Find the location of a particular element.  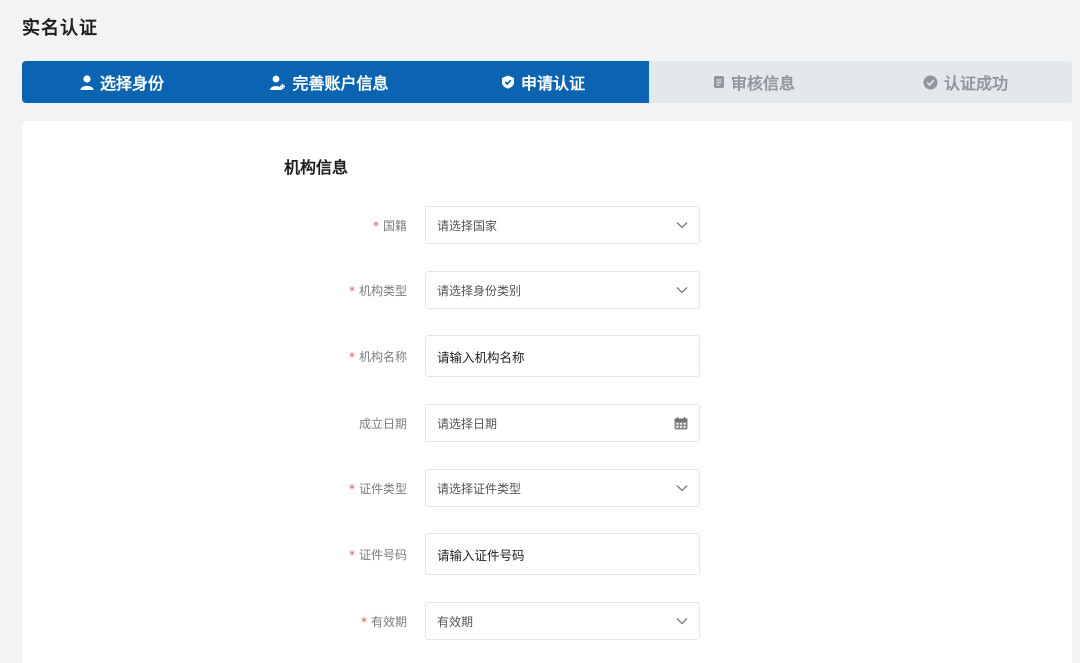

step-certification-success: 认证成功 is located at coordinates (965, 82).